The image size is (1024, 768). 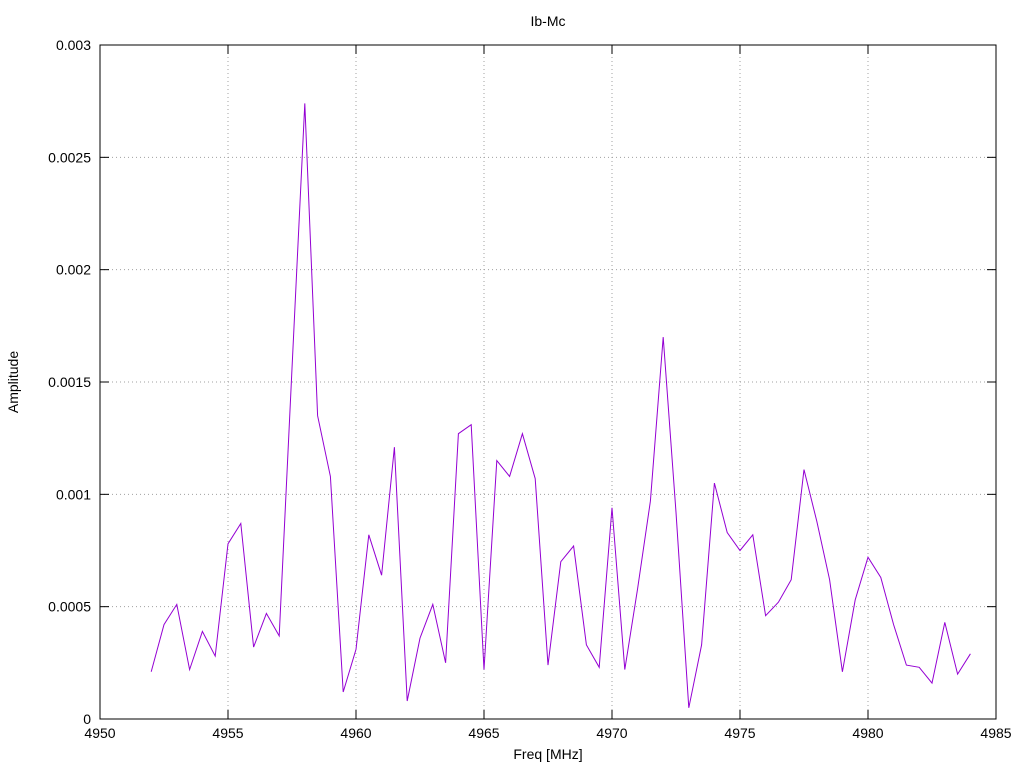 I want to click on y-tick-label: 0.002, so click(x=73, y=270).